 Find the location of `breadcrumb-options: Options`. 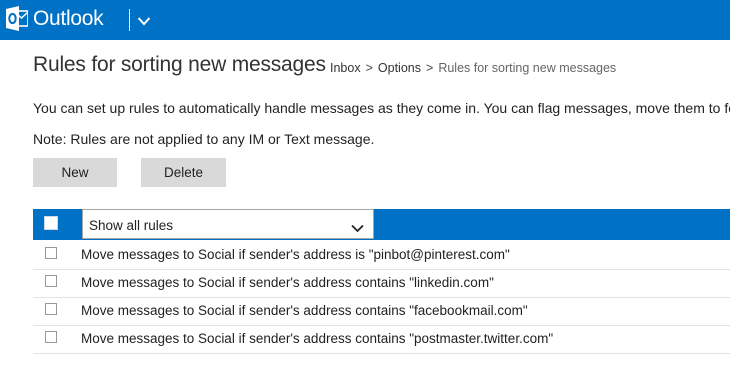

breadcrumb-options: Options is located at coordinates (399, 68).